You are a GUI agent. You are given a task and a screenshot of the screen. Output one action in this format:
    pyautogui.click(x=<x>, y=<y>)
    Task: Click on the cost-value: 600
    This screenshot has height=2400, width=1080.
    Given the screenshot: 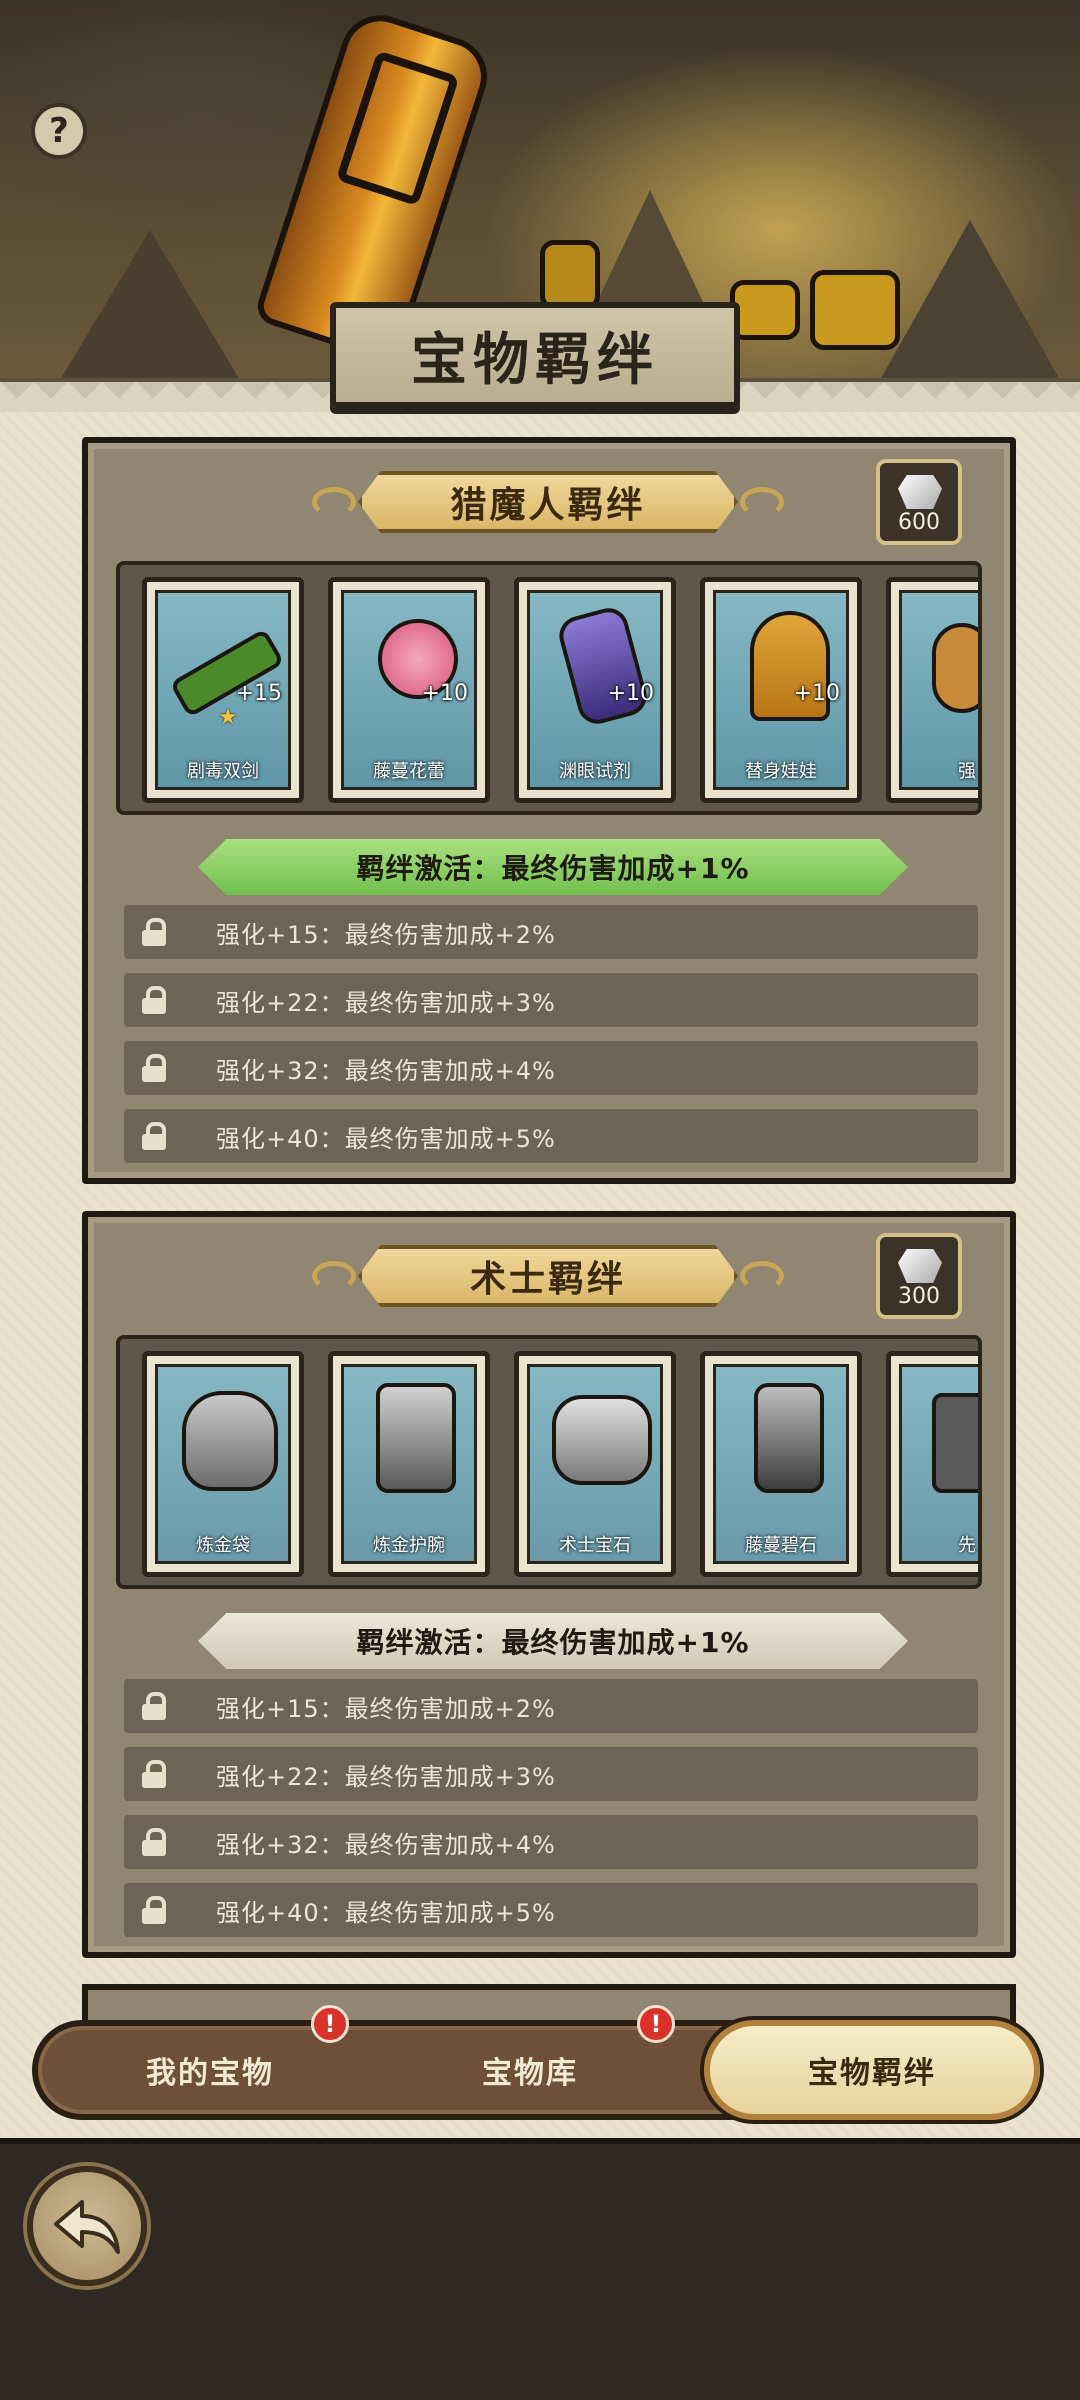 What is the action you would take?
    pyautogui.click(x=919, y=522)
    